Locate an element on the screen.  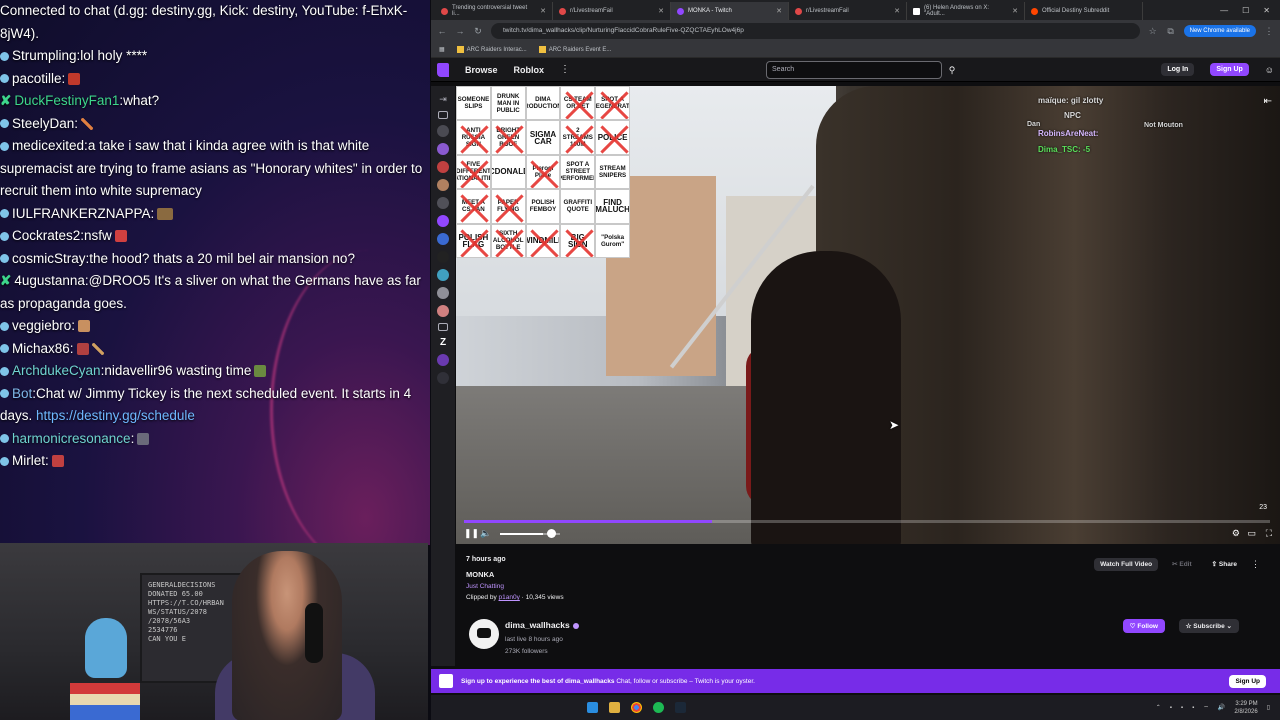
file-explorer-icon is located at coordinates (614, 707).